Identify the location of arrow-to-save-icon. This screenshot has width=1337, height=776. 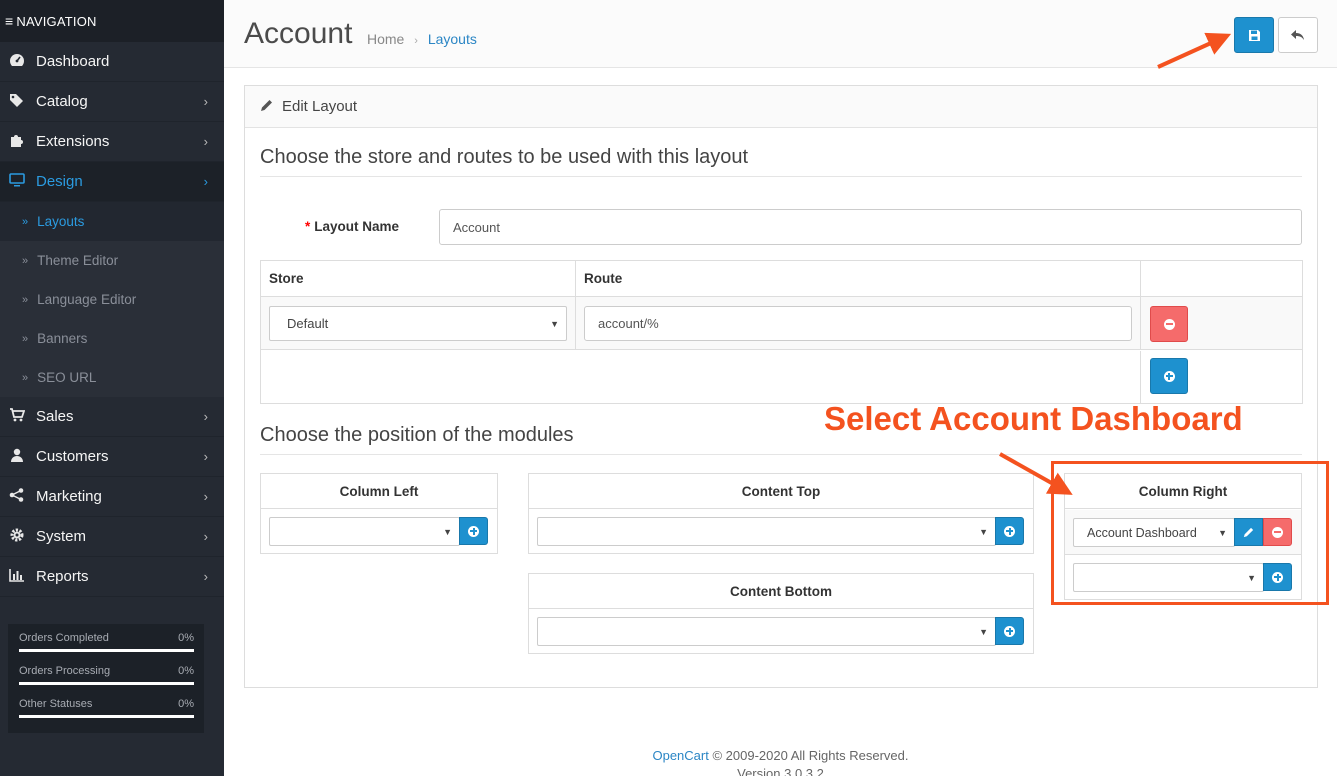
(1194, 50).